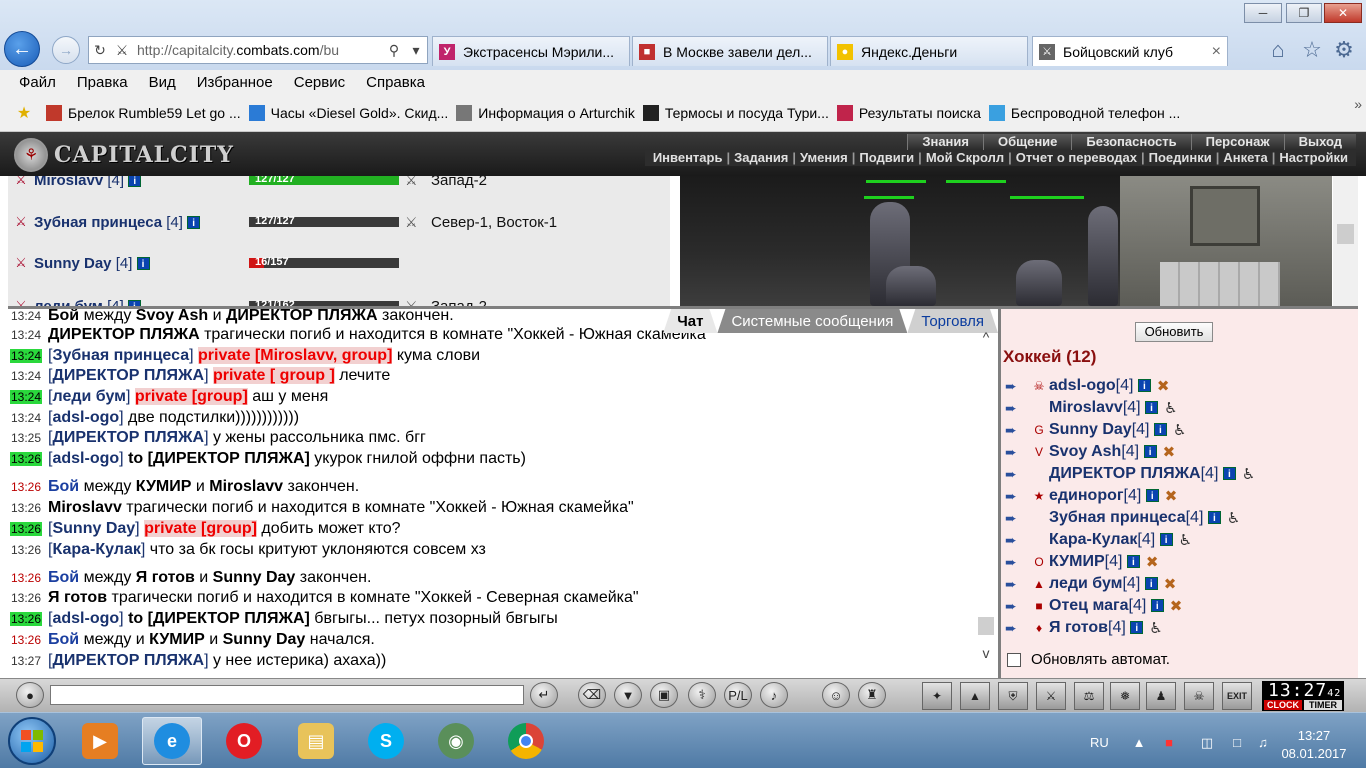 This screenshot has width=1366, height=768. Describe the element at coordinates (1100, 386) in the screenshot. I see `member-name: adsl-ogo[4] i` at that location.